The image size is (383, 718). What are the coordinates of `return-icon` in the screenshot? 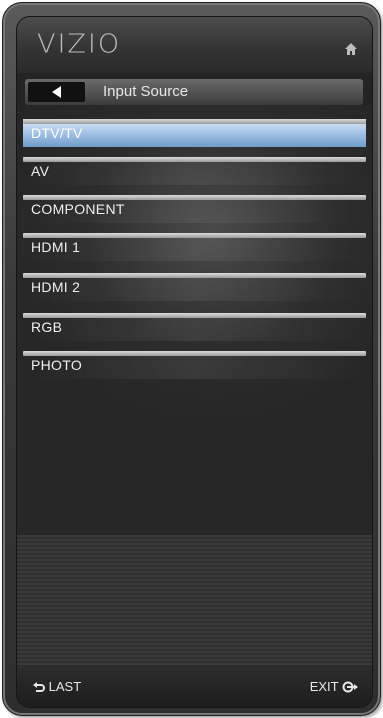 It's located at (39, 687).